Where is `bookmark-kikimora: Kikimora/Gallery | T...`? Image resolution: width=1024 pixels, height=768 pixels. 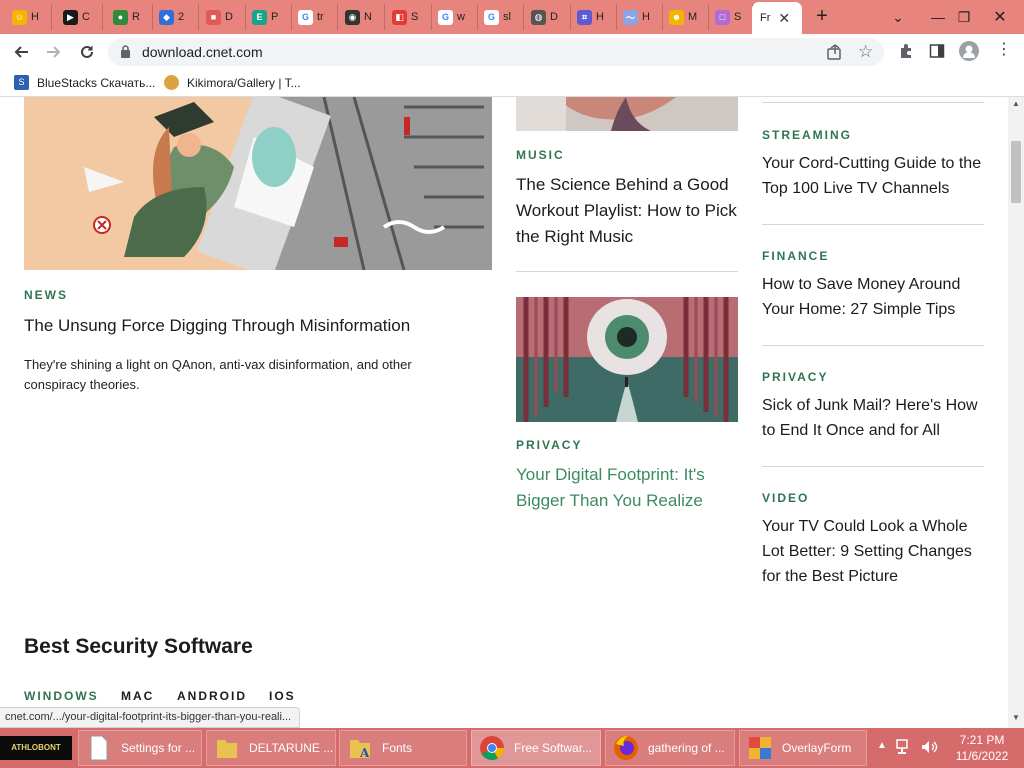 bookmark-kikimora: Kikimora/Gallery | T... is located at coordinates (232, 82).